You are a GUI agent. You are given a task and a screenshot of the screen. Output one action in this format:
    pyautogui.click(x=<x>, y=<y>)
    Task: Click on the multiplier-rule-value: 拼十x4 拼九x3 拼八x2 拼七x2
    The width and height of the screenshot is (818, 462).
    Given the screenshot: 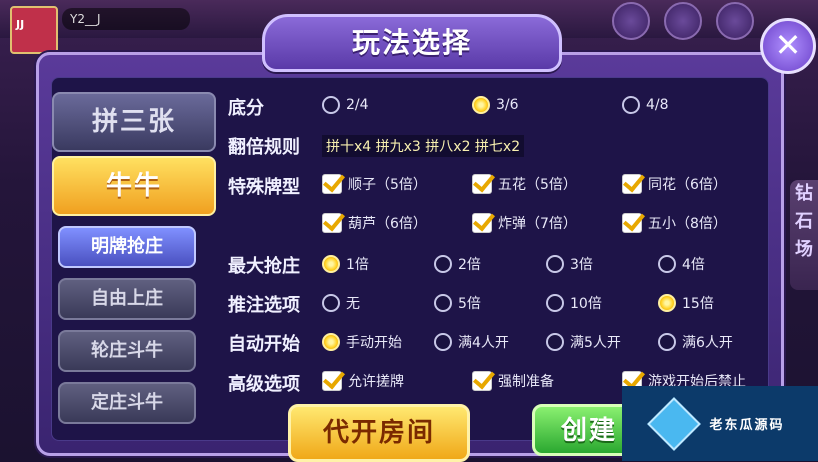 What is the action you would take?
    pyautogui.click(x=423, y=146)
    